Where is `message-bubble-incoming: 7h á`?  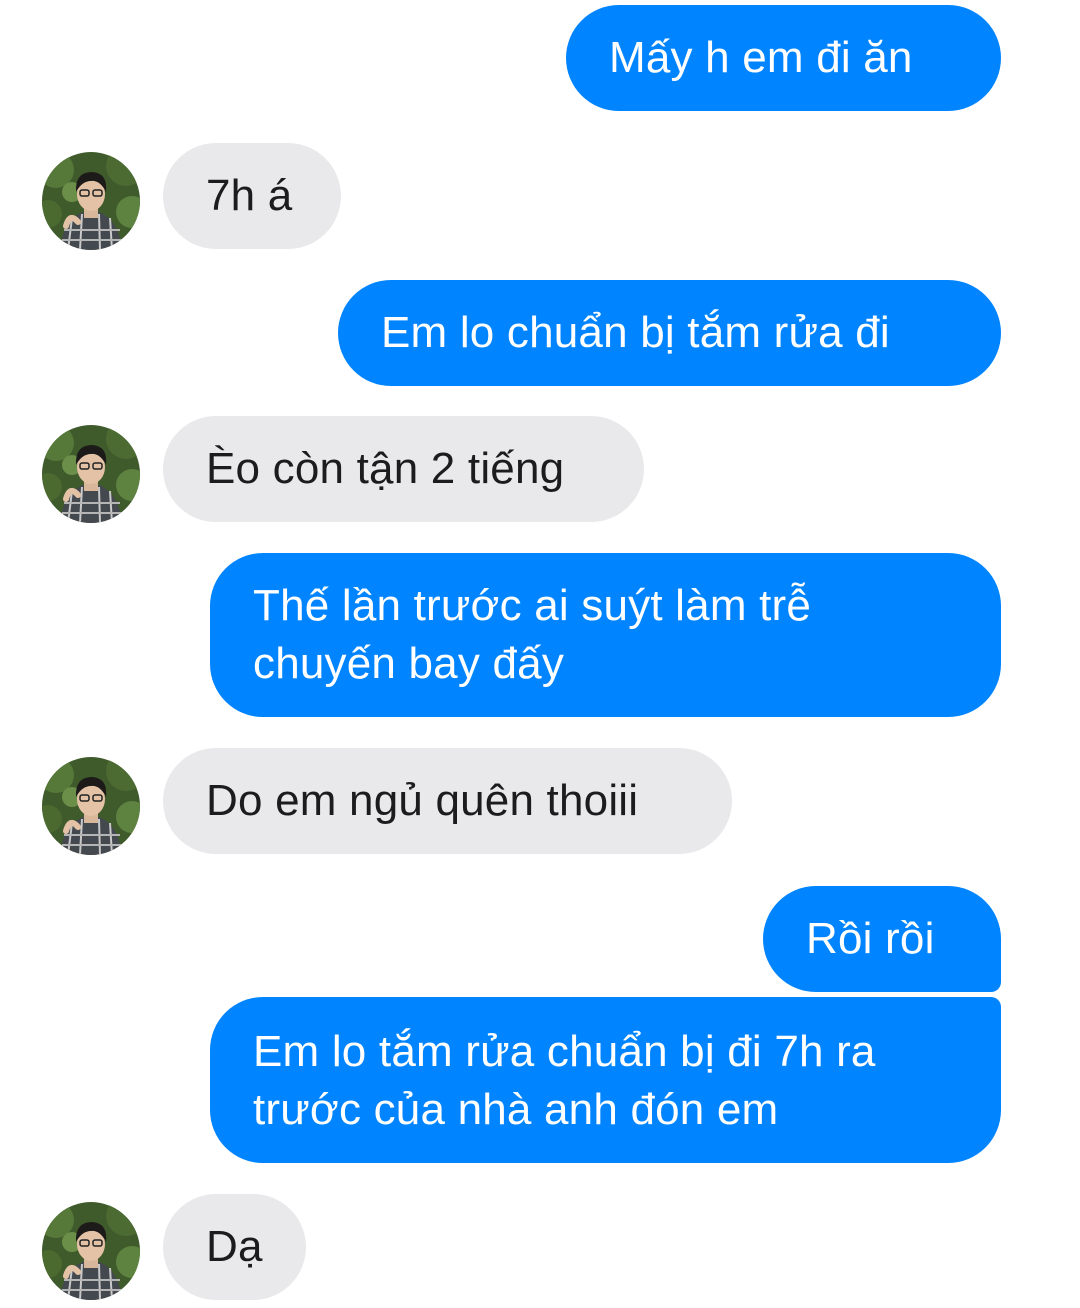 message-bubble-incoming: 7h á is located at coordinates (252, 196).